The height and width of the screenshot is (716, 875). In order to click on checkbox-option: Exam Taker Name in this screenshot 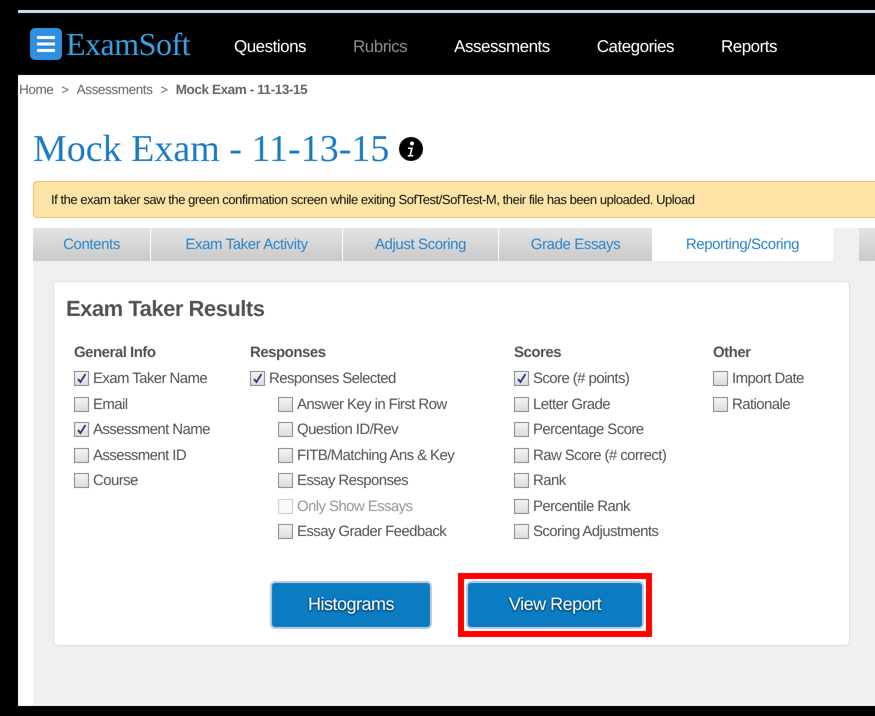, I will do `click(162, 379)`.